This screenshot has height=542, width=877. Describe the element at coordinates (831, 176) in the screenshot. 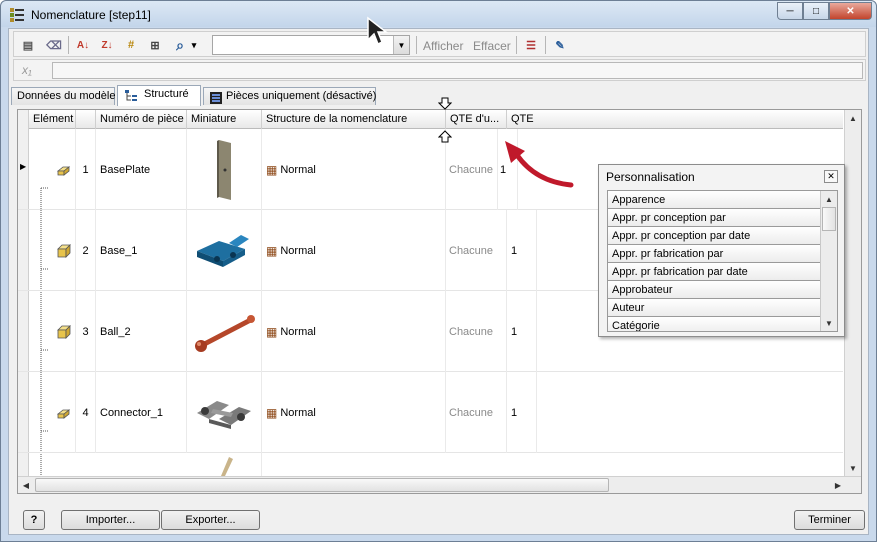

I see `customize-close-button: ✕` at that location.